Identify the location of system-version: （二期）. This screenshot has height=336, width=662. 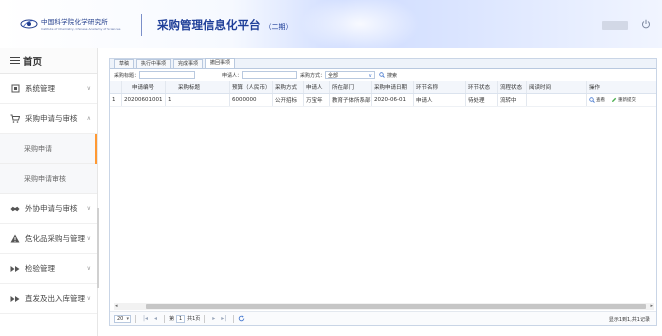
(278, 27).